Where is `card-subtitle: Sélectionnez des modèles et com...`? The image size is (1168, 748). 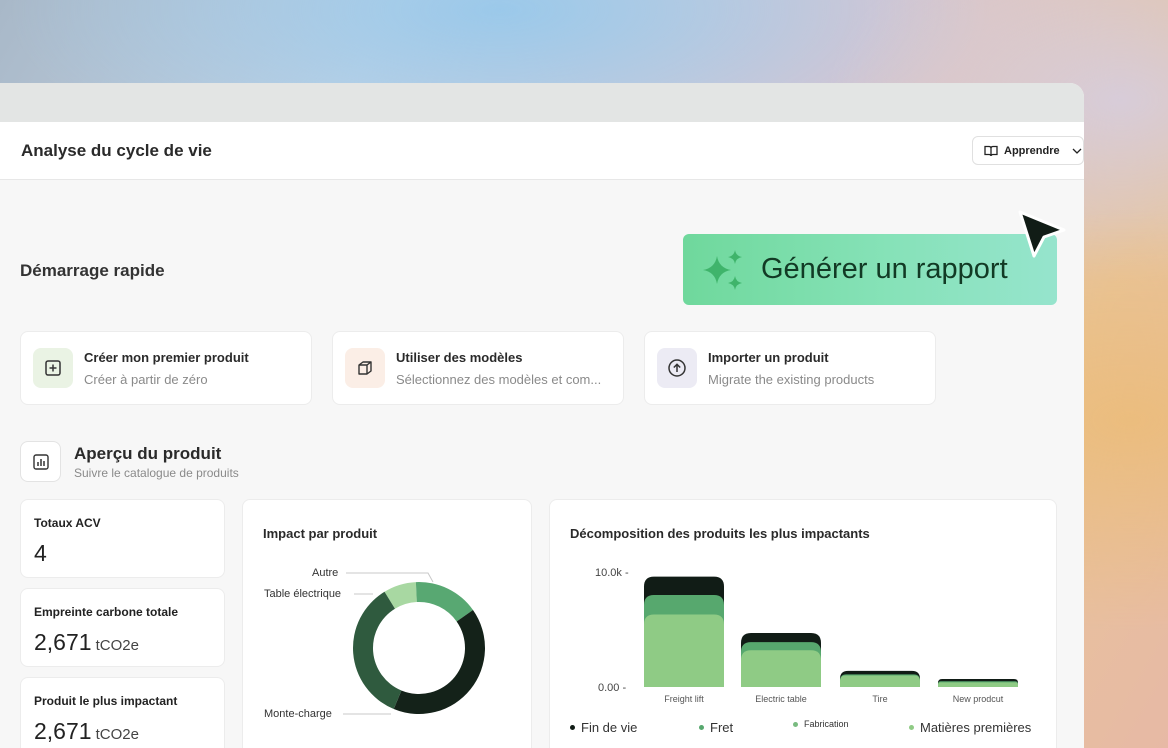 card-subtitle: Sélectionnez des modèles et com... is located at coordinates (499, 379).